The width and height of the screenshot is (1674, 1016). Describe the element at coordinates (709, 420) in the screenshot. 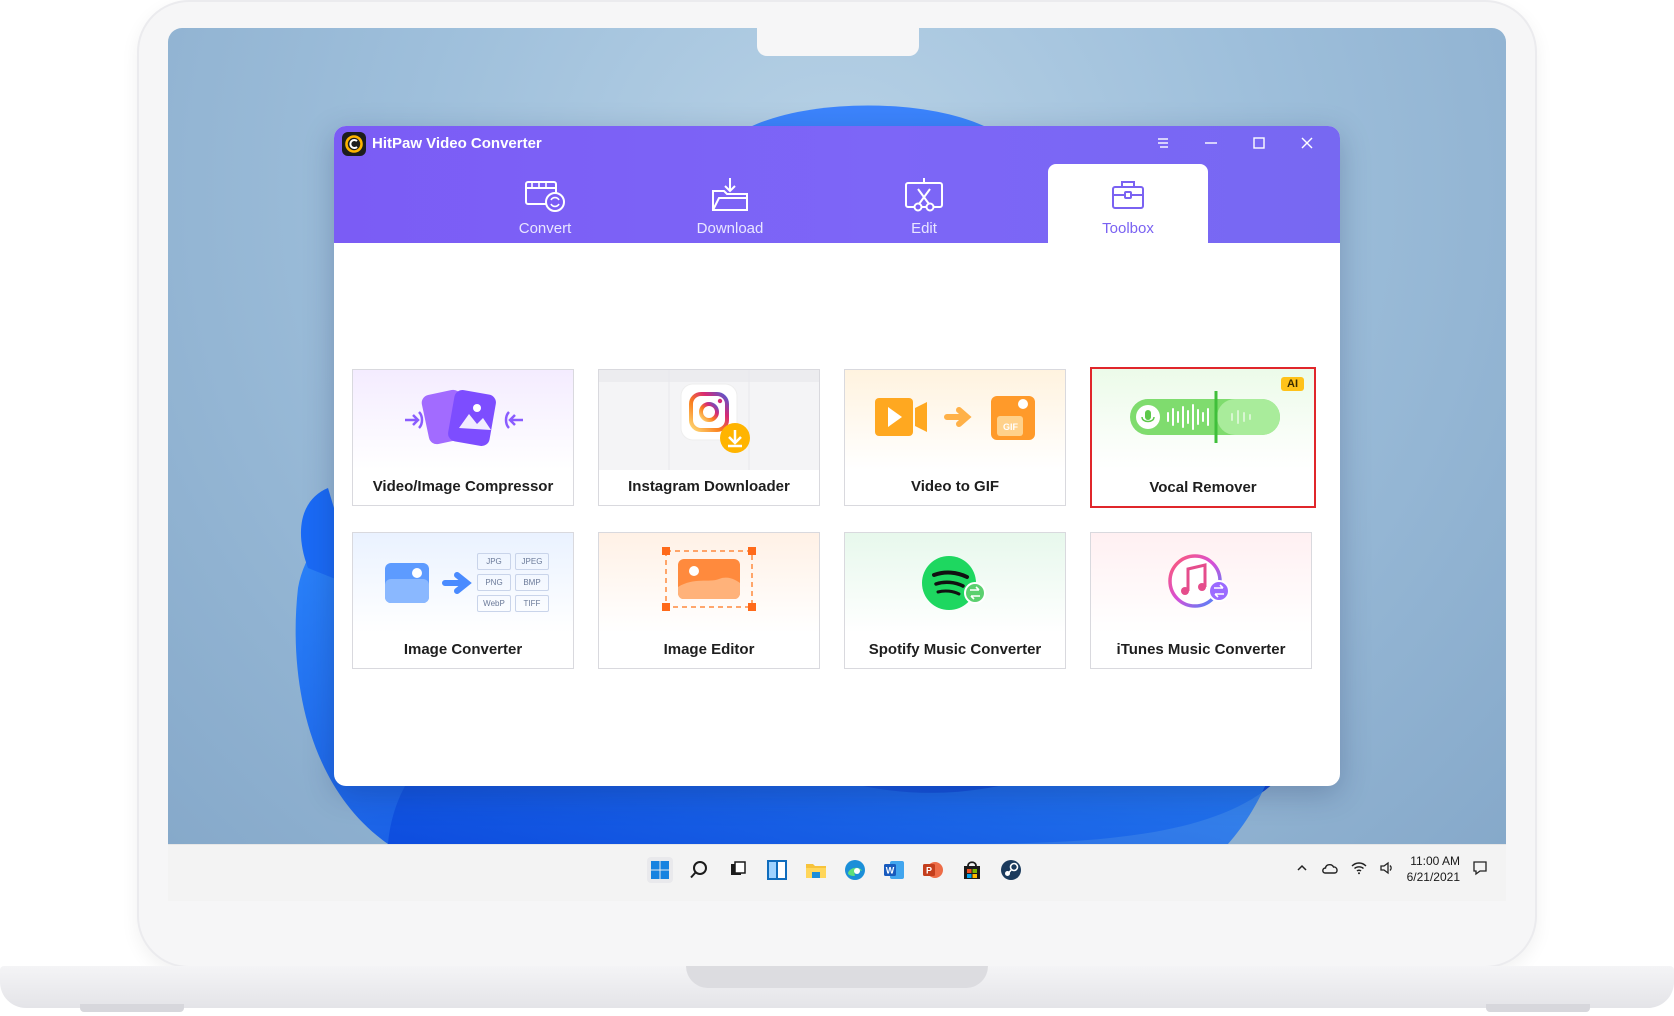

I see `instagram-icon` at that location.